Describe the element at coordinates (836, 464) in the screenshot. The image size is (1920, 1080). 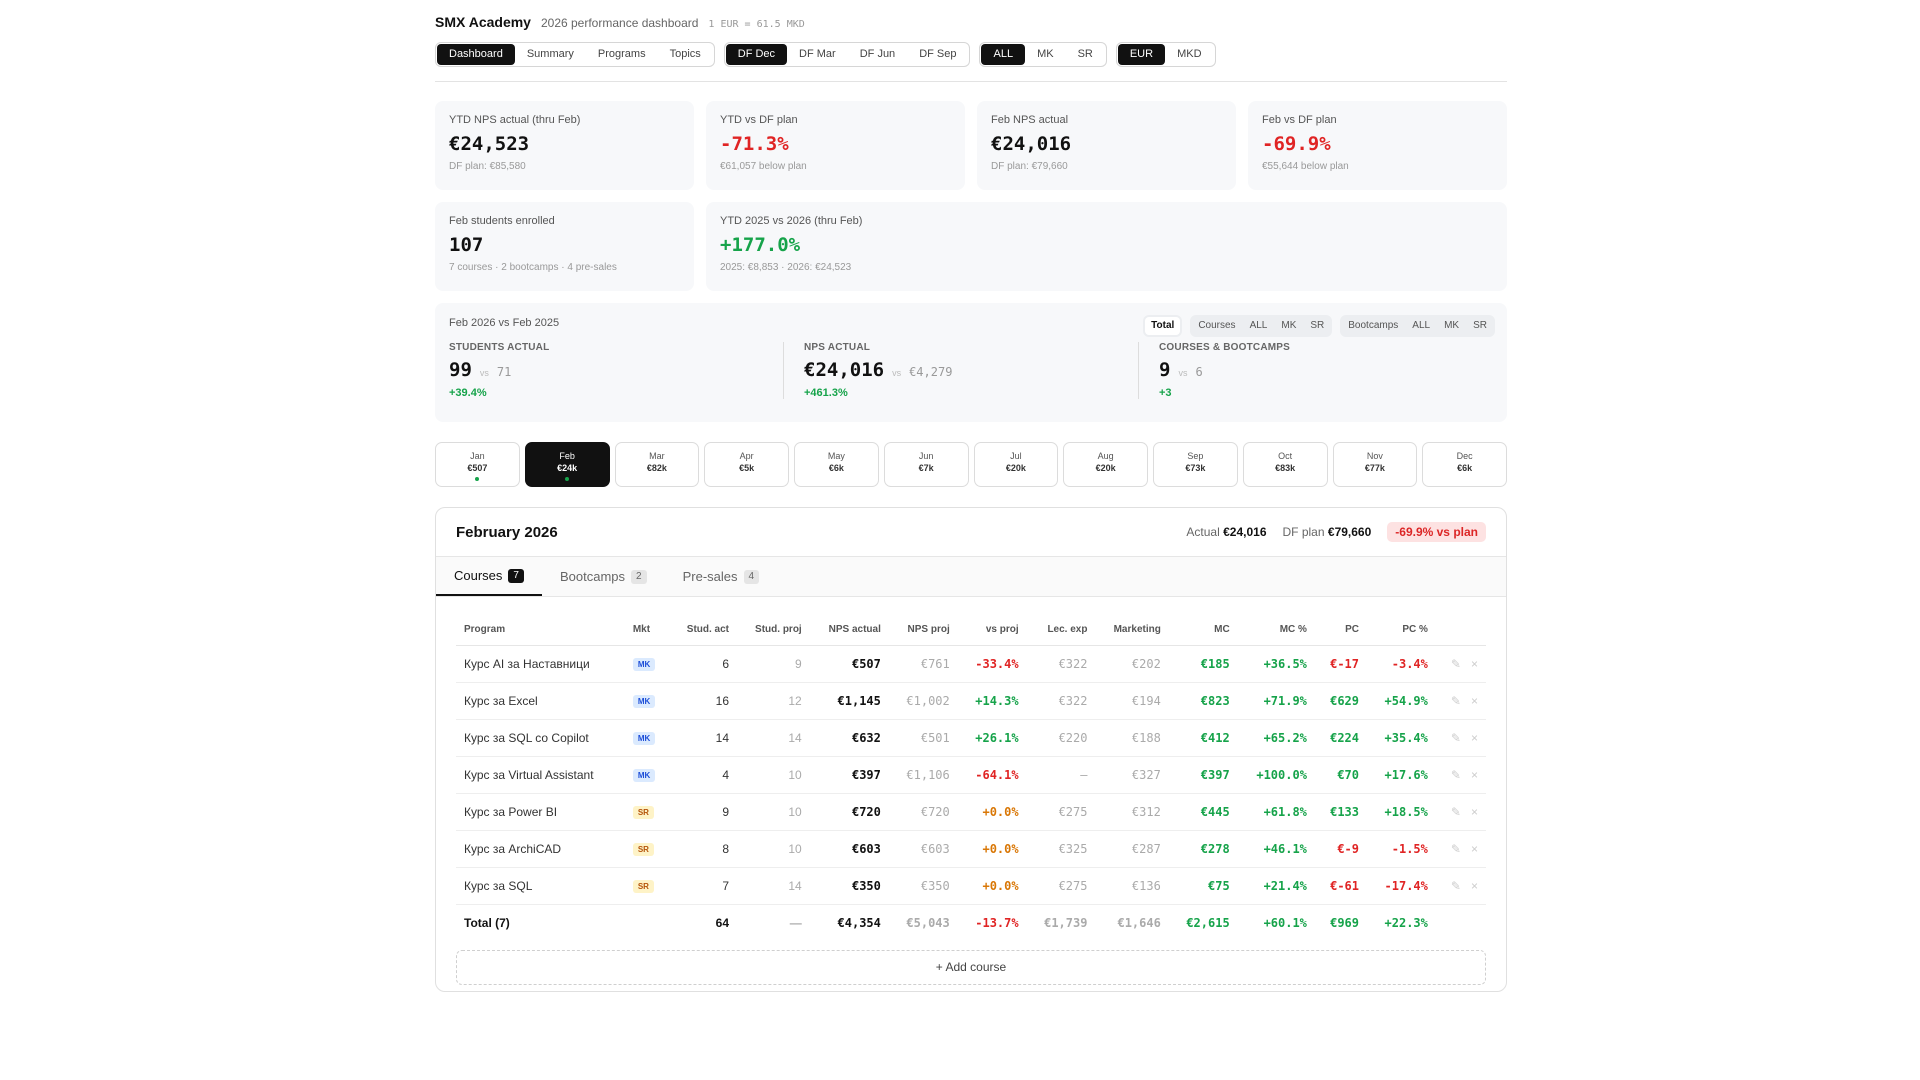
I see `month-may: May €6k` at that location.